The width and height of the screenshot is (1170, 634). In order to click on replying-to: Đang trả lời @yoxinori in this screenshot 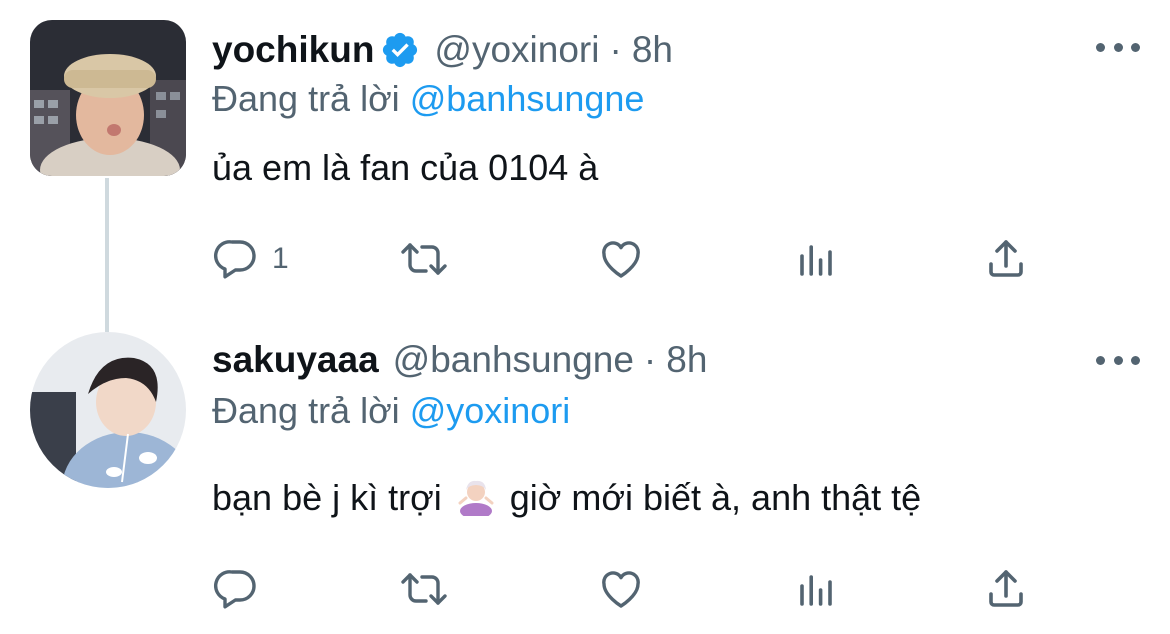, I will do `click(391, 411)`.